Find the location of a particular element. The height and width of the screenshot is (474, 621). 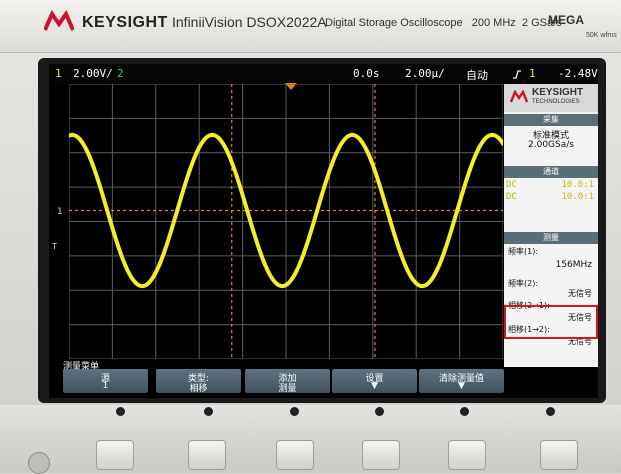

ch1-scale: 2.00V/ is located at coordinates (93, 73).